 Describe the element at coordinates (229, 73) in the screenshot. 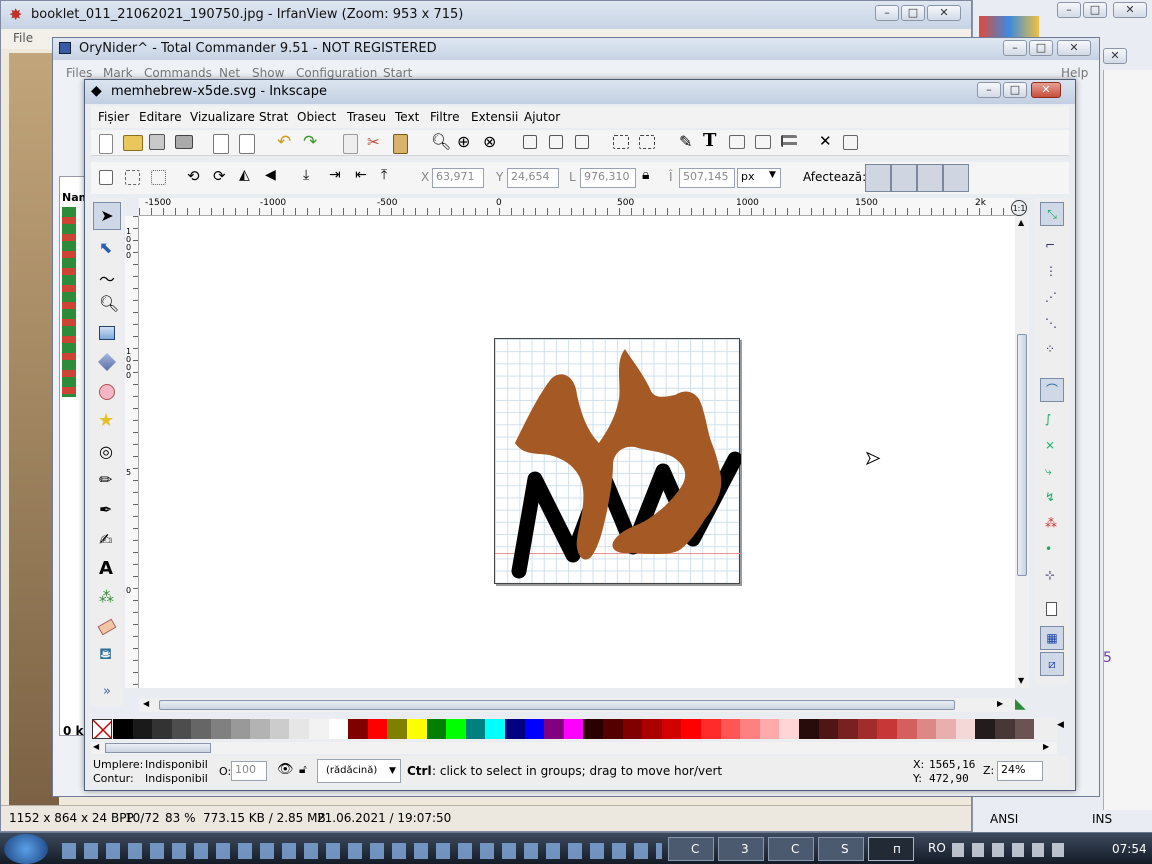

I see `totalcmd-menu-net: Net` at that location.